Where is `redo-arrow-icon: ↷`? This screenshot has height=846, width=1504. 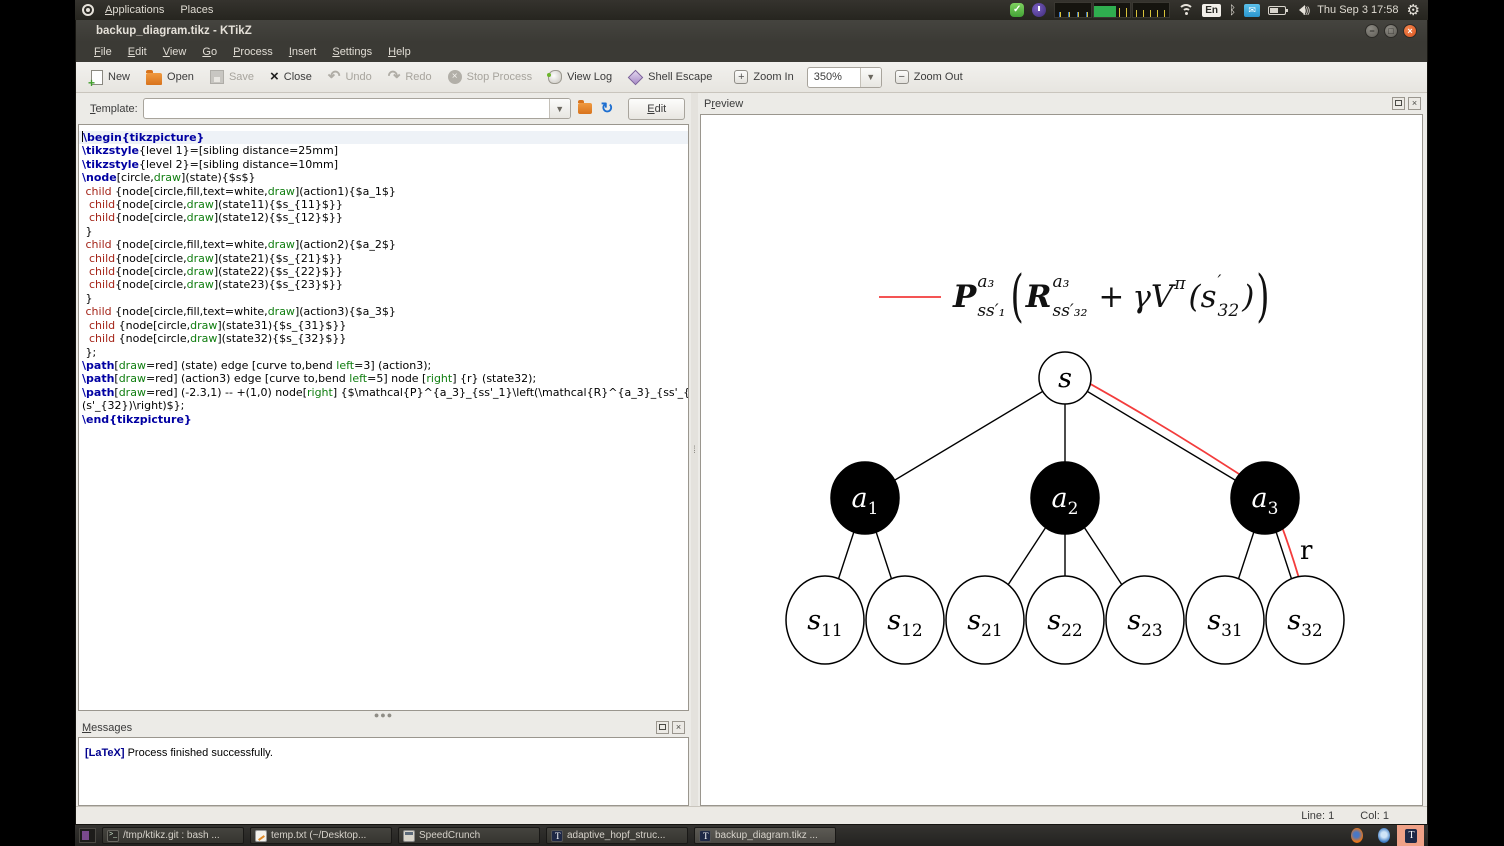 redo-arrow-icon: ↷ is located at coordinates (394, 76).